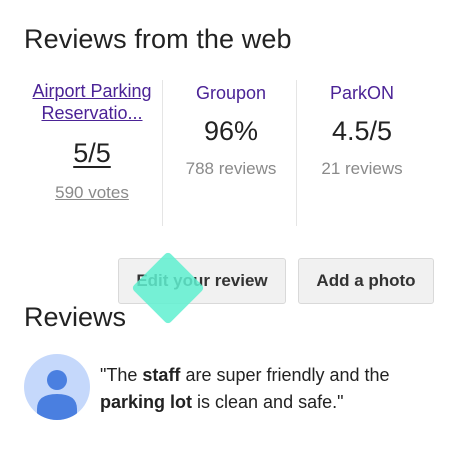 The image size is (456, 455). I want to click on source-groupon: Groupon 96% 788 reviews, so click(230, 153).